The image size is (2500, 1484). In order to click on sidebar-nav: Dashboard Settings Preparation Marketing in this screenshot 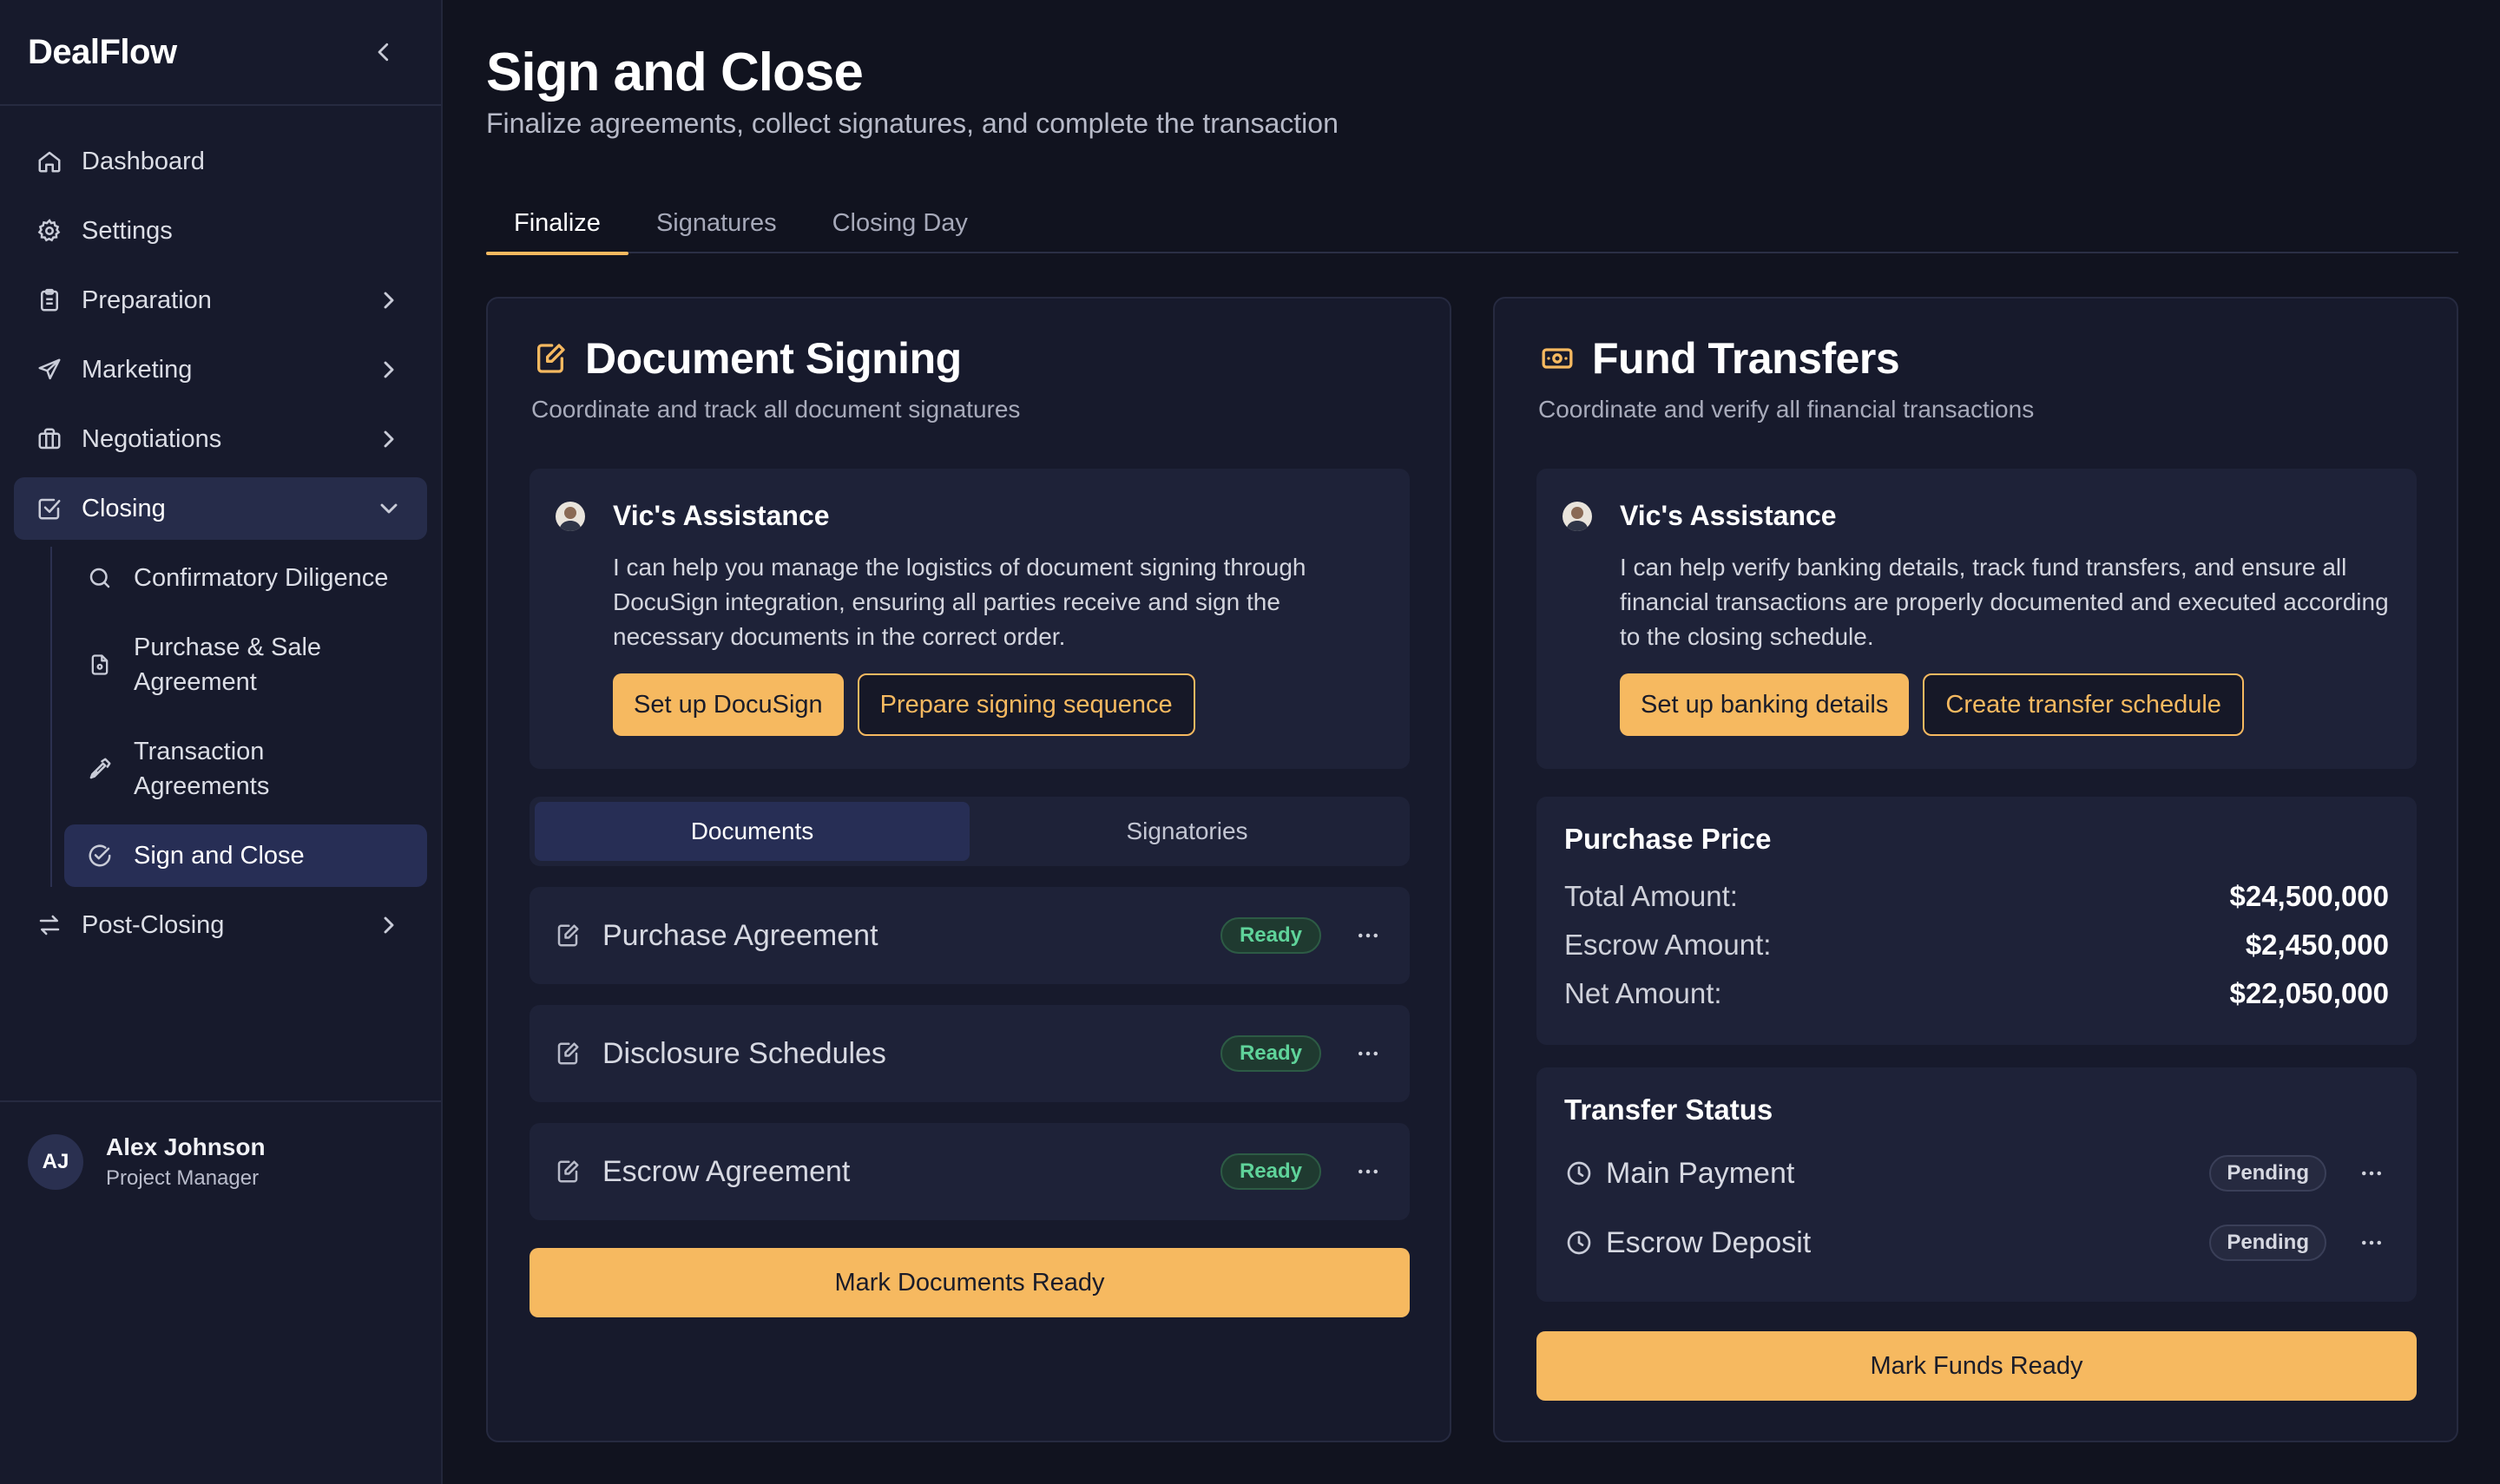, I will do `click(220, 531)`.